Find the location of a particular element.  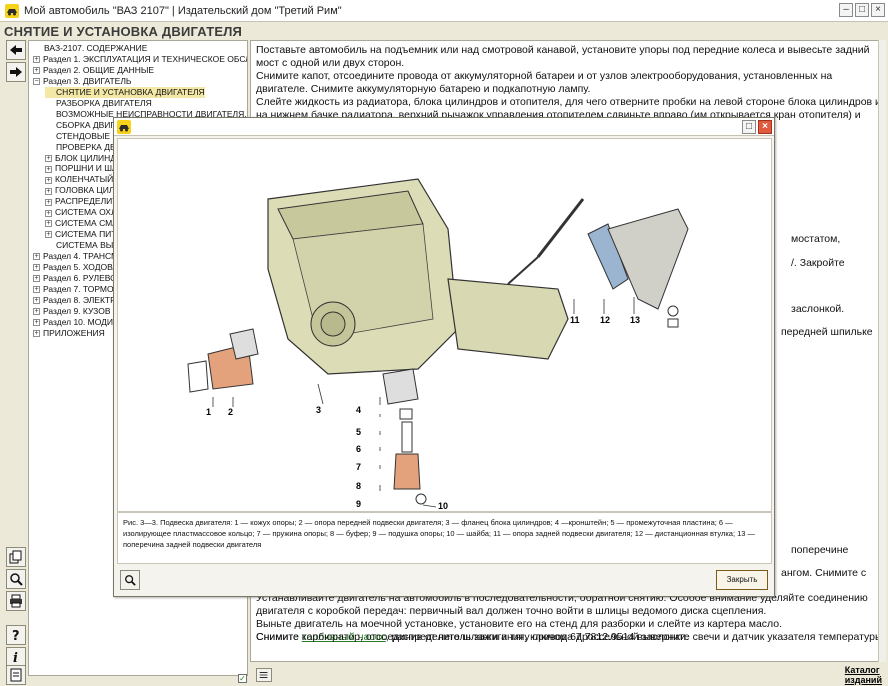

tree-item: + ПРИЛОЖЕНИЯ is located at coordinates (69, 333).